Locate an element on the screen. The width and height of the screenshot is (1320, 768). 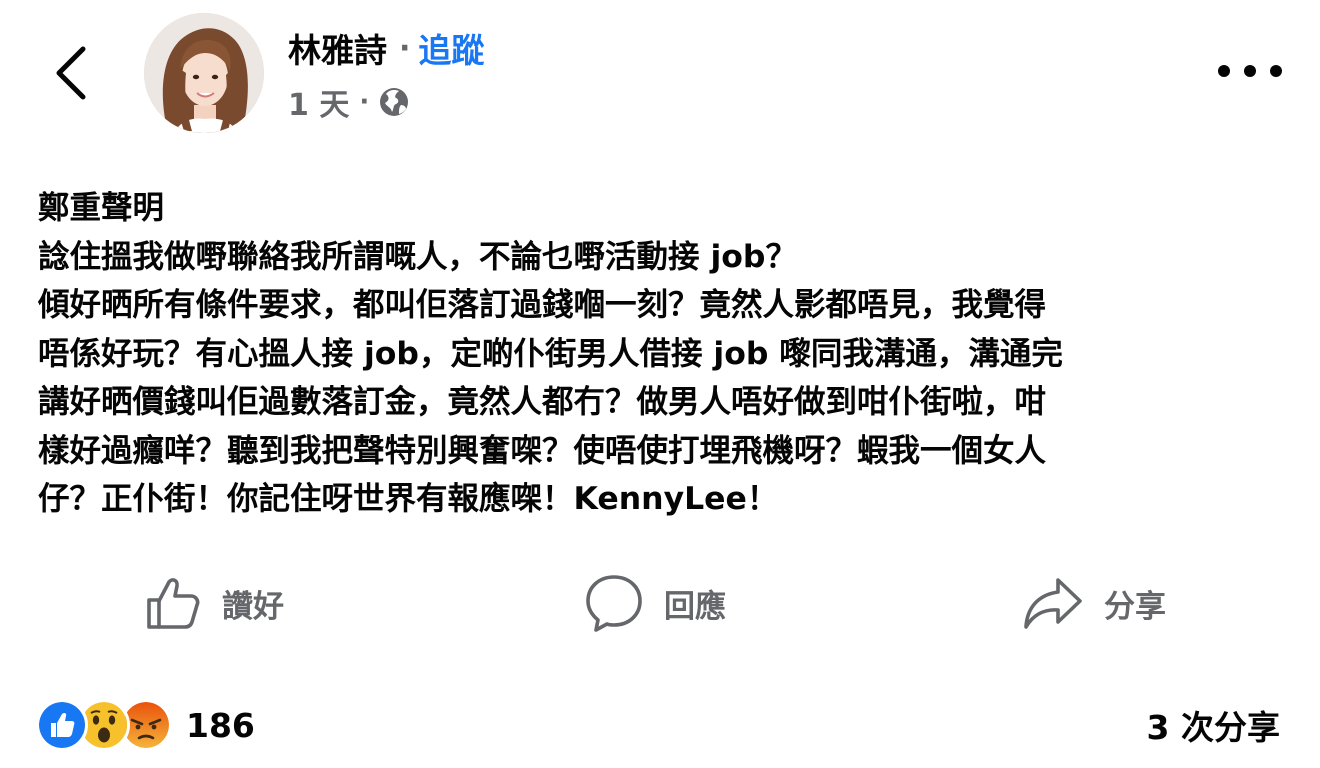
author-avatar is located at coordinates (204, 73).